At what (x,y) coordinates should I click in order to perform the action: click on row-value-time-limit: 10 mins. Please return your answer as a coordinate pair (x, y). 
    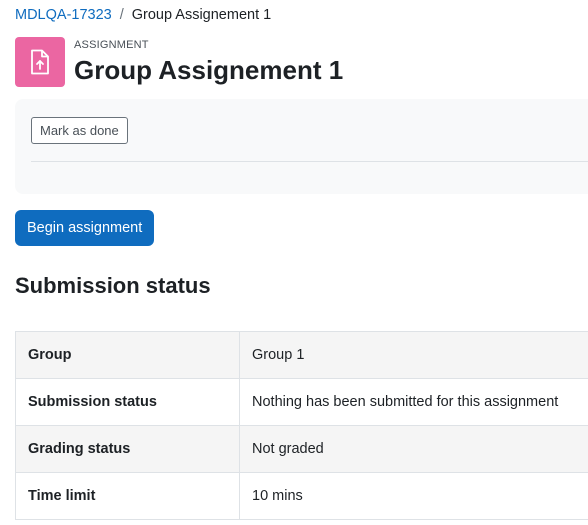
    Looking at the image, I should click on (413, 496).